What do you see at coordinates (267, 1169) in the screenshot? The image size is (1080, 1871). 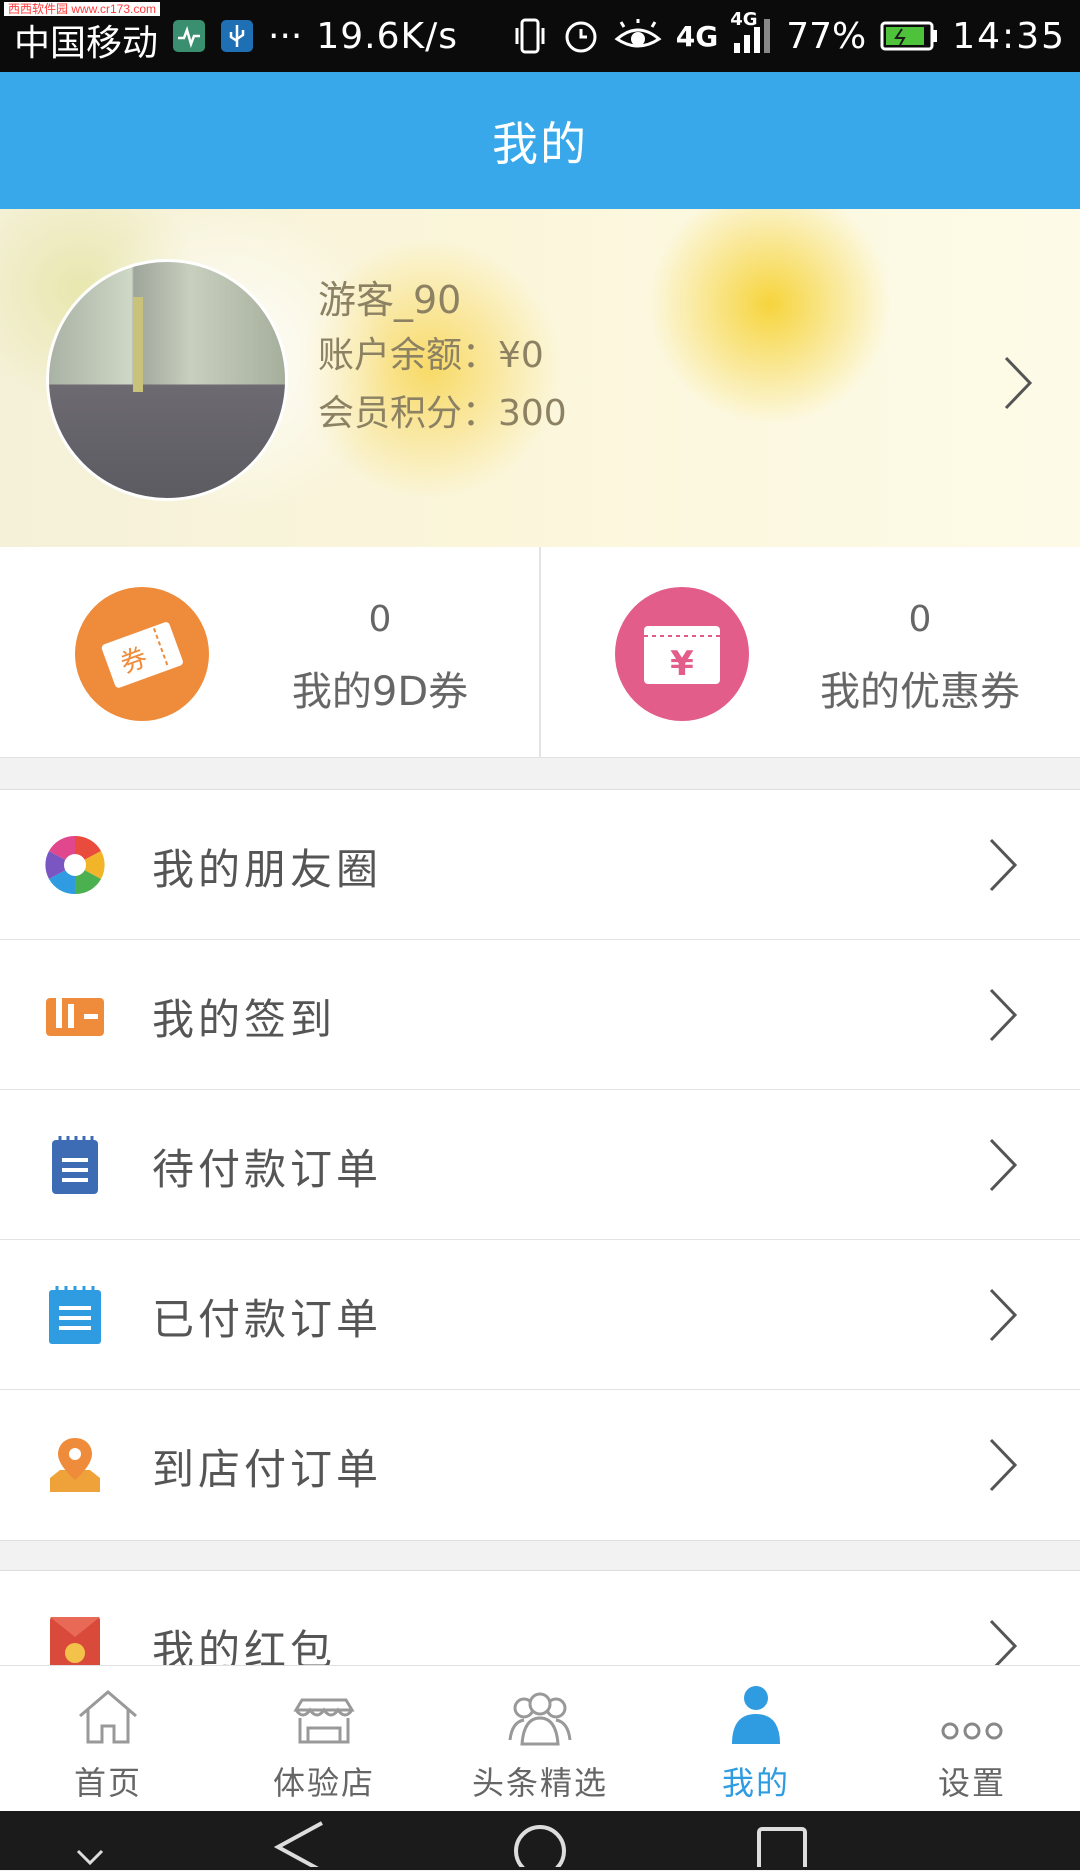 I see `menu-item-label: 待付款订单` at bounding box center [267, 1169].